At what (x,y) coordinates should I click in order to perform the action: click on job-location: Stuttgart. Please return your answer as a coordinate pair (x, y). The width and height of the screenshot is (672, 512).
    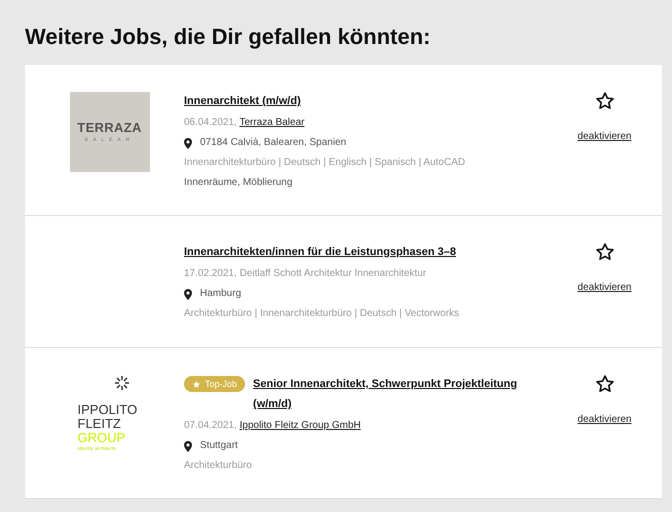
    Looking at the image, I should click on (219, 446).